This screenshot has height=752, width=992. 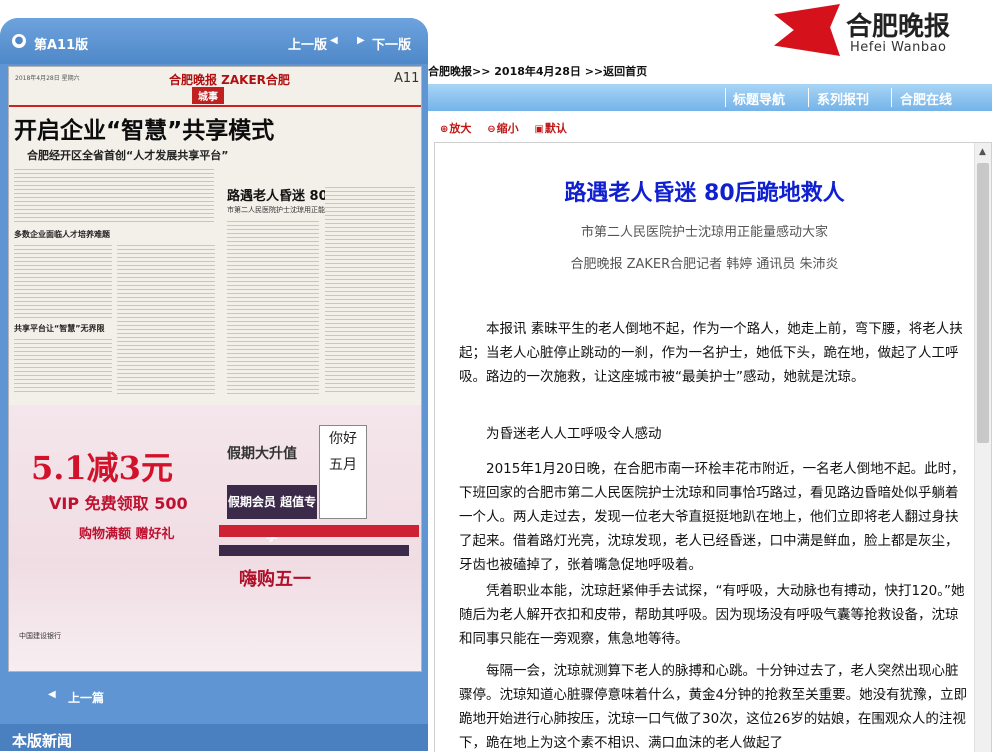 I want to click on breadcrumb-site: 合肥晚报>>, so click(x=459, y=71).